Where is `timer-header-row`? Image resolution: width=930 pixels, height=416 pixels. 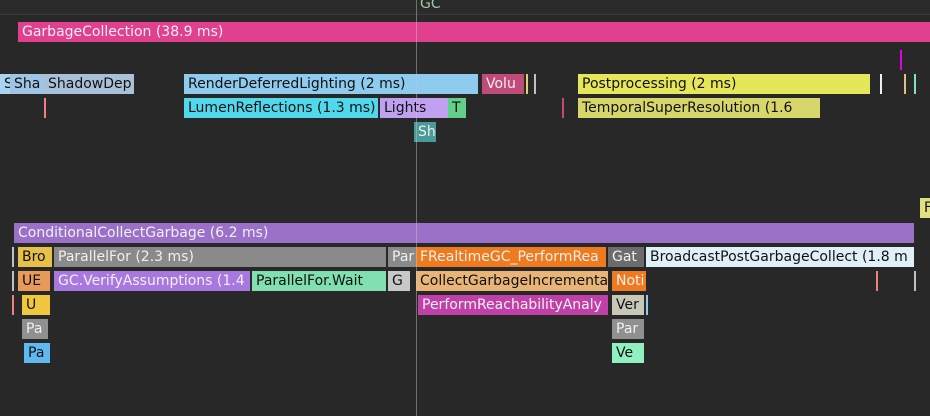
timer-header-row is located at coordinates (465, 7).